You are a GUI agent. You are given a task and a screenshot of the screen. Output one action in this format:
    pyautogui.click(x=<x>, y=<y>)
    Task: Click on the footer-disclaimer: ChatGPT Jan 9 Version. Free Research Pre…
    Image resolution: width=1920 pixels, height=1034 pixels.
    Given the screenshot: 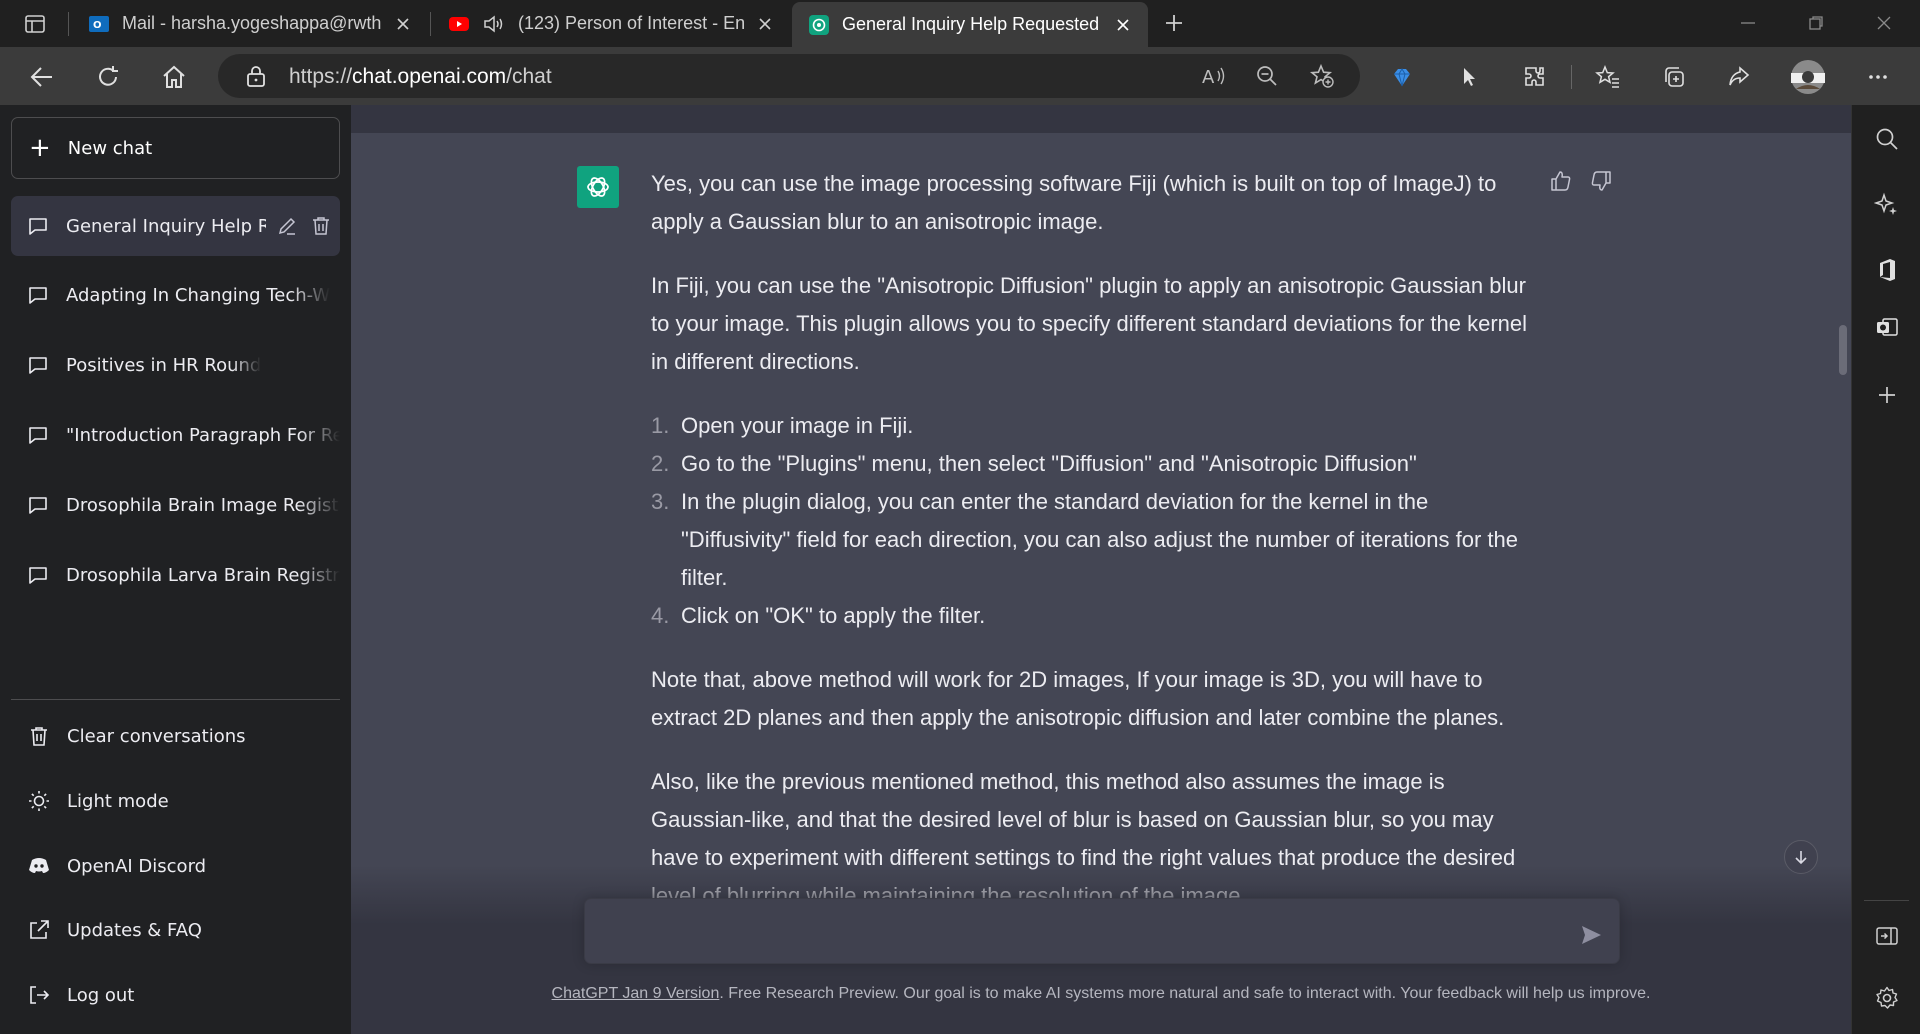 What is the action you would take?
    pyautogui.click(x=1101, y=994)
    